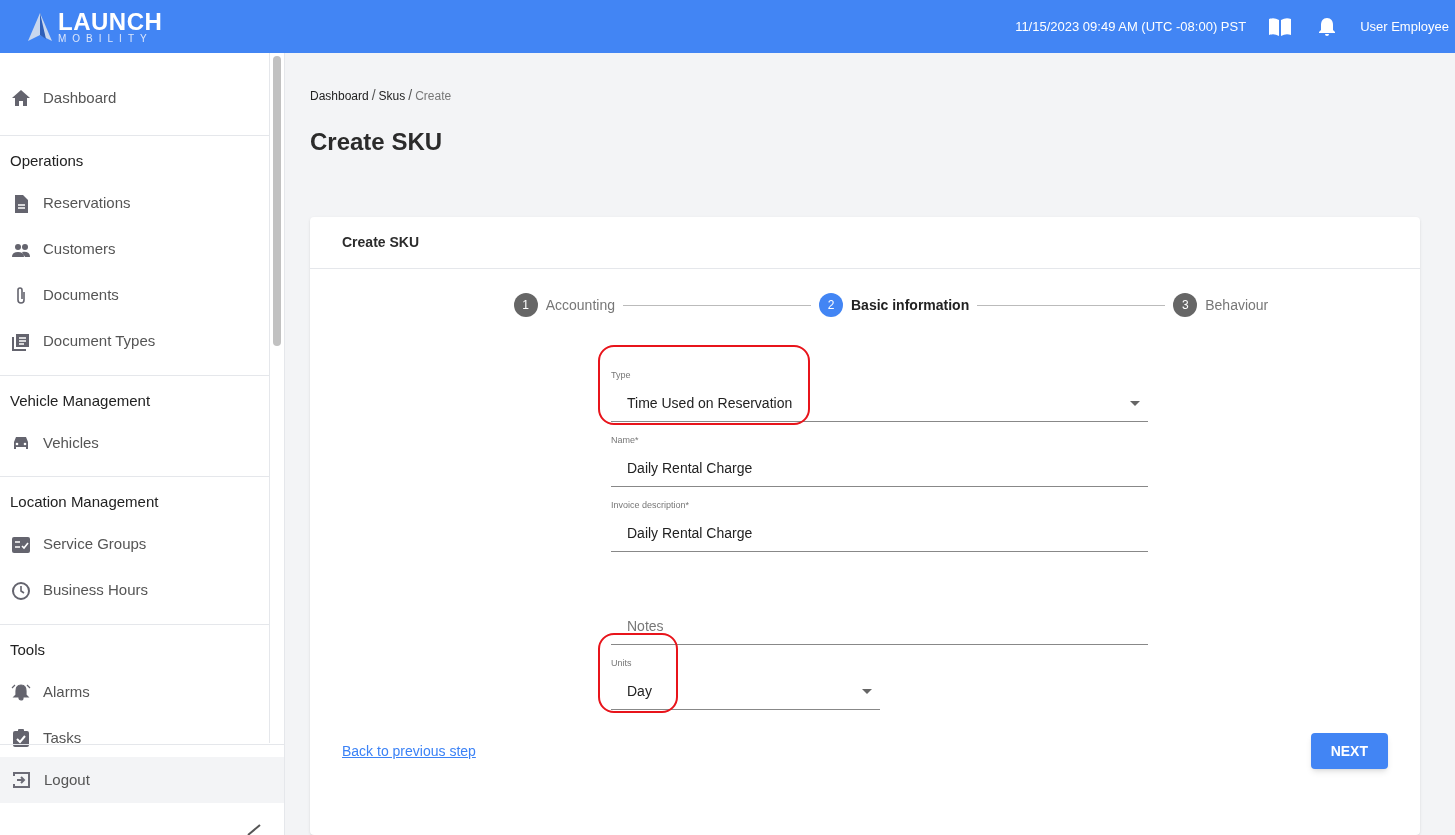 Image resolution: width=1455 pixels, height=835 pixels. Describe the element at coordinates (110, 21) in the screenshot. I see `logo-wordmark: LAUNCH` at that location.